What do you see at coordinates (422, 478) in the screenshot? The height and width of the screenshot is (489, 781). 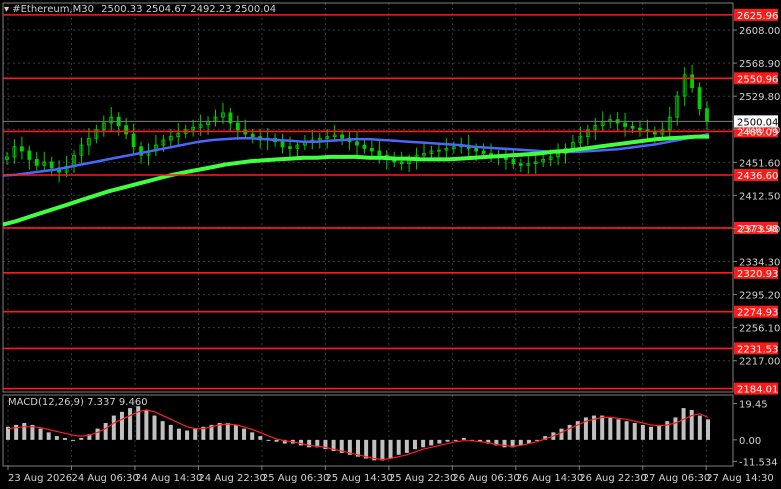 I see `time-tick-label: 25 Aug 22:30` at bounding box center [422, 478].